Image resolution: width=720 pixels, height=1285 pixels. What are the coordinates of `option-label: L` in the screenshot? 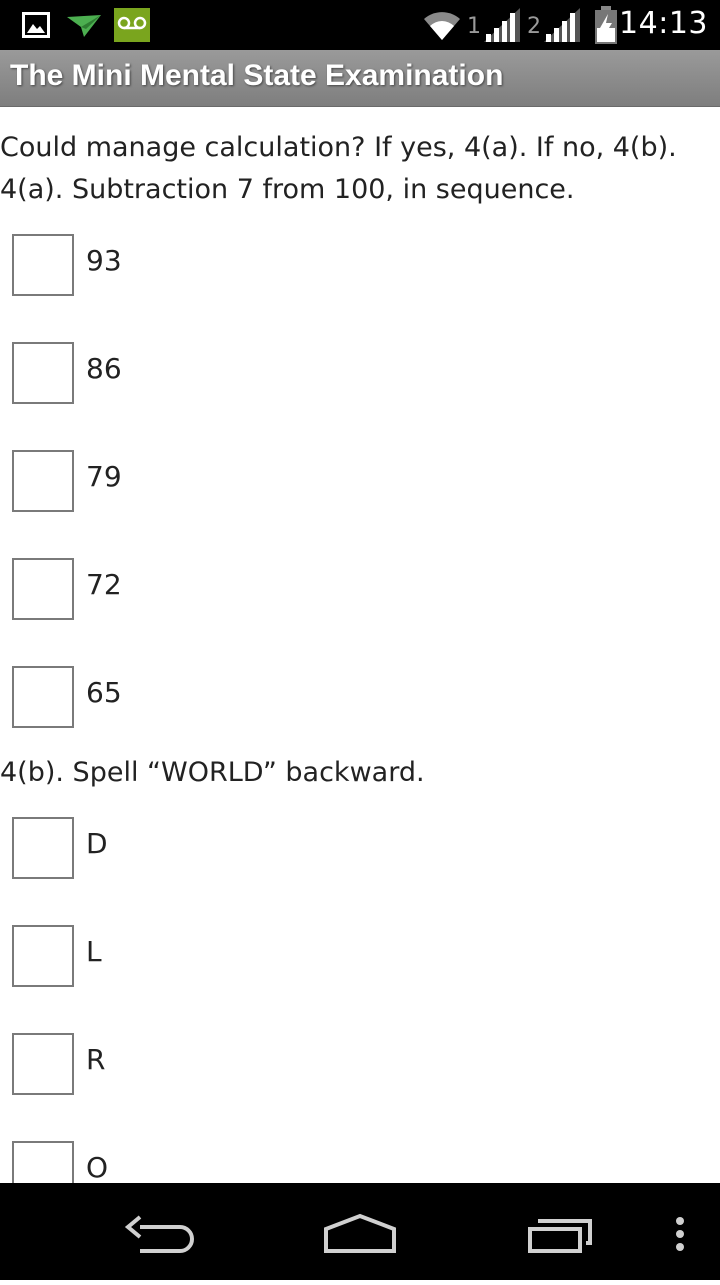 It's located at (94, 951).